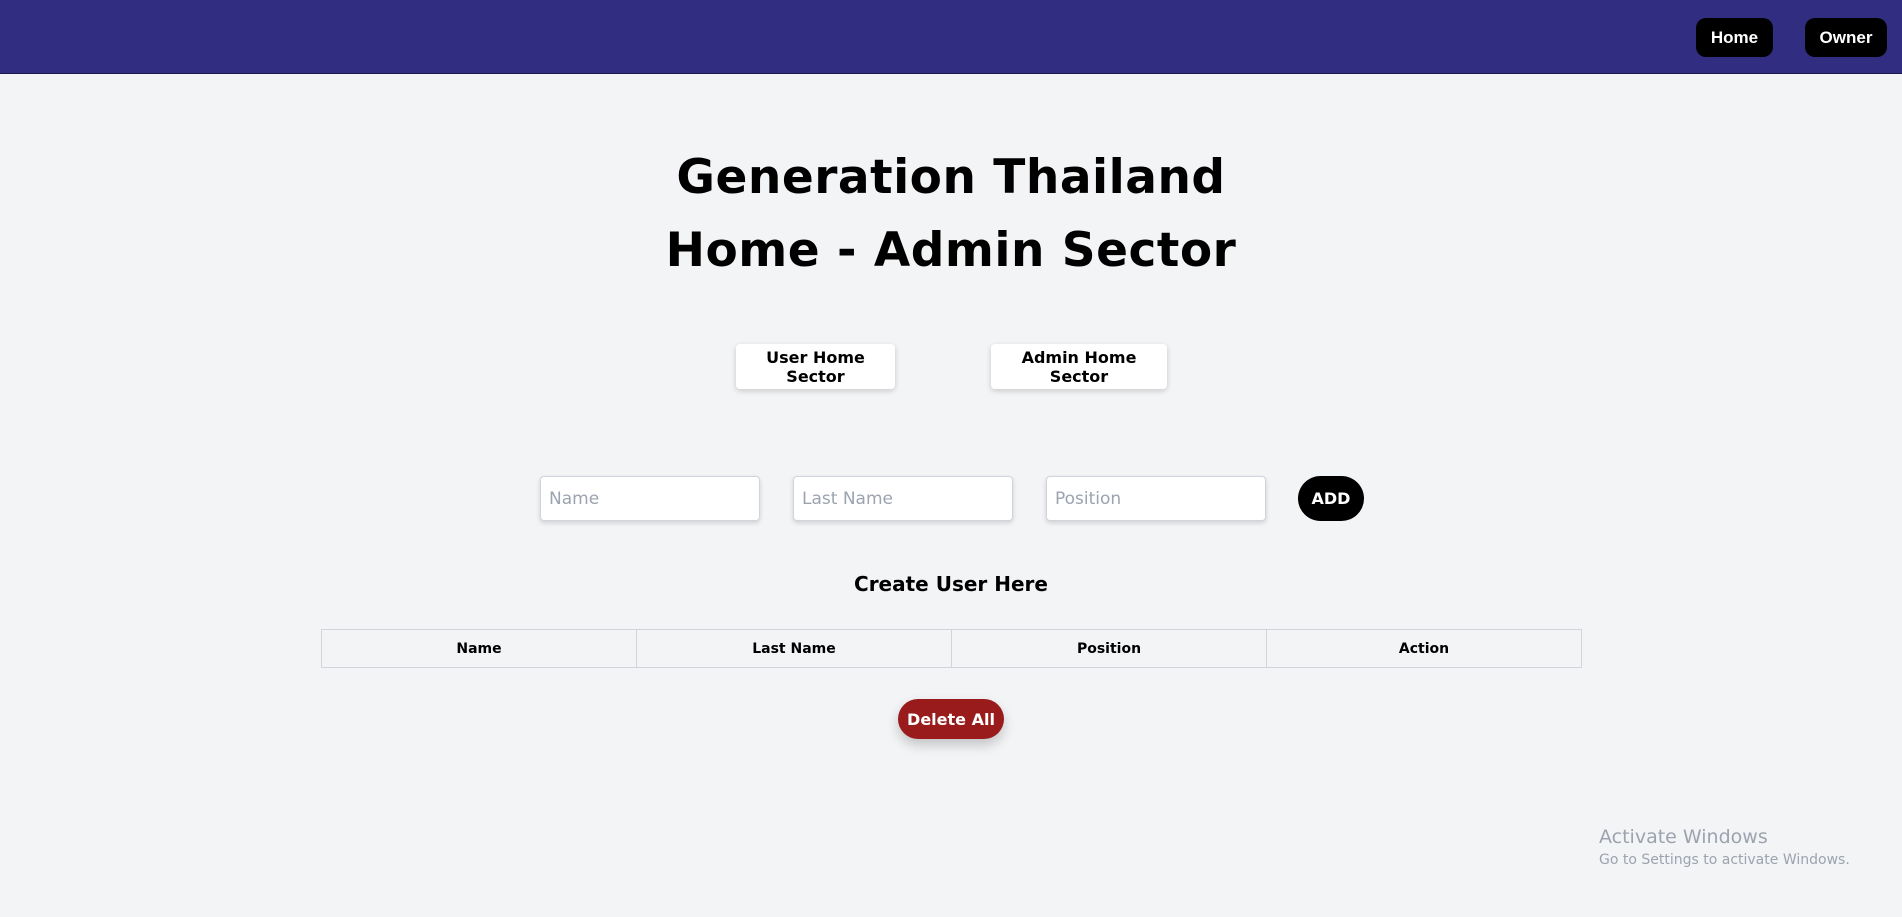 The width and height of the screenshot is (1902, 917). What do you see at coordinates (951, 250) in the screenshot?
I see `page-subtitle: Home - Admin Sector` at bounding box center [951, 250].